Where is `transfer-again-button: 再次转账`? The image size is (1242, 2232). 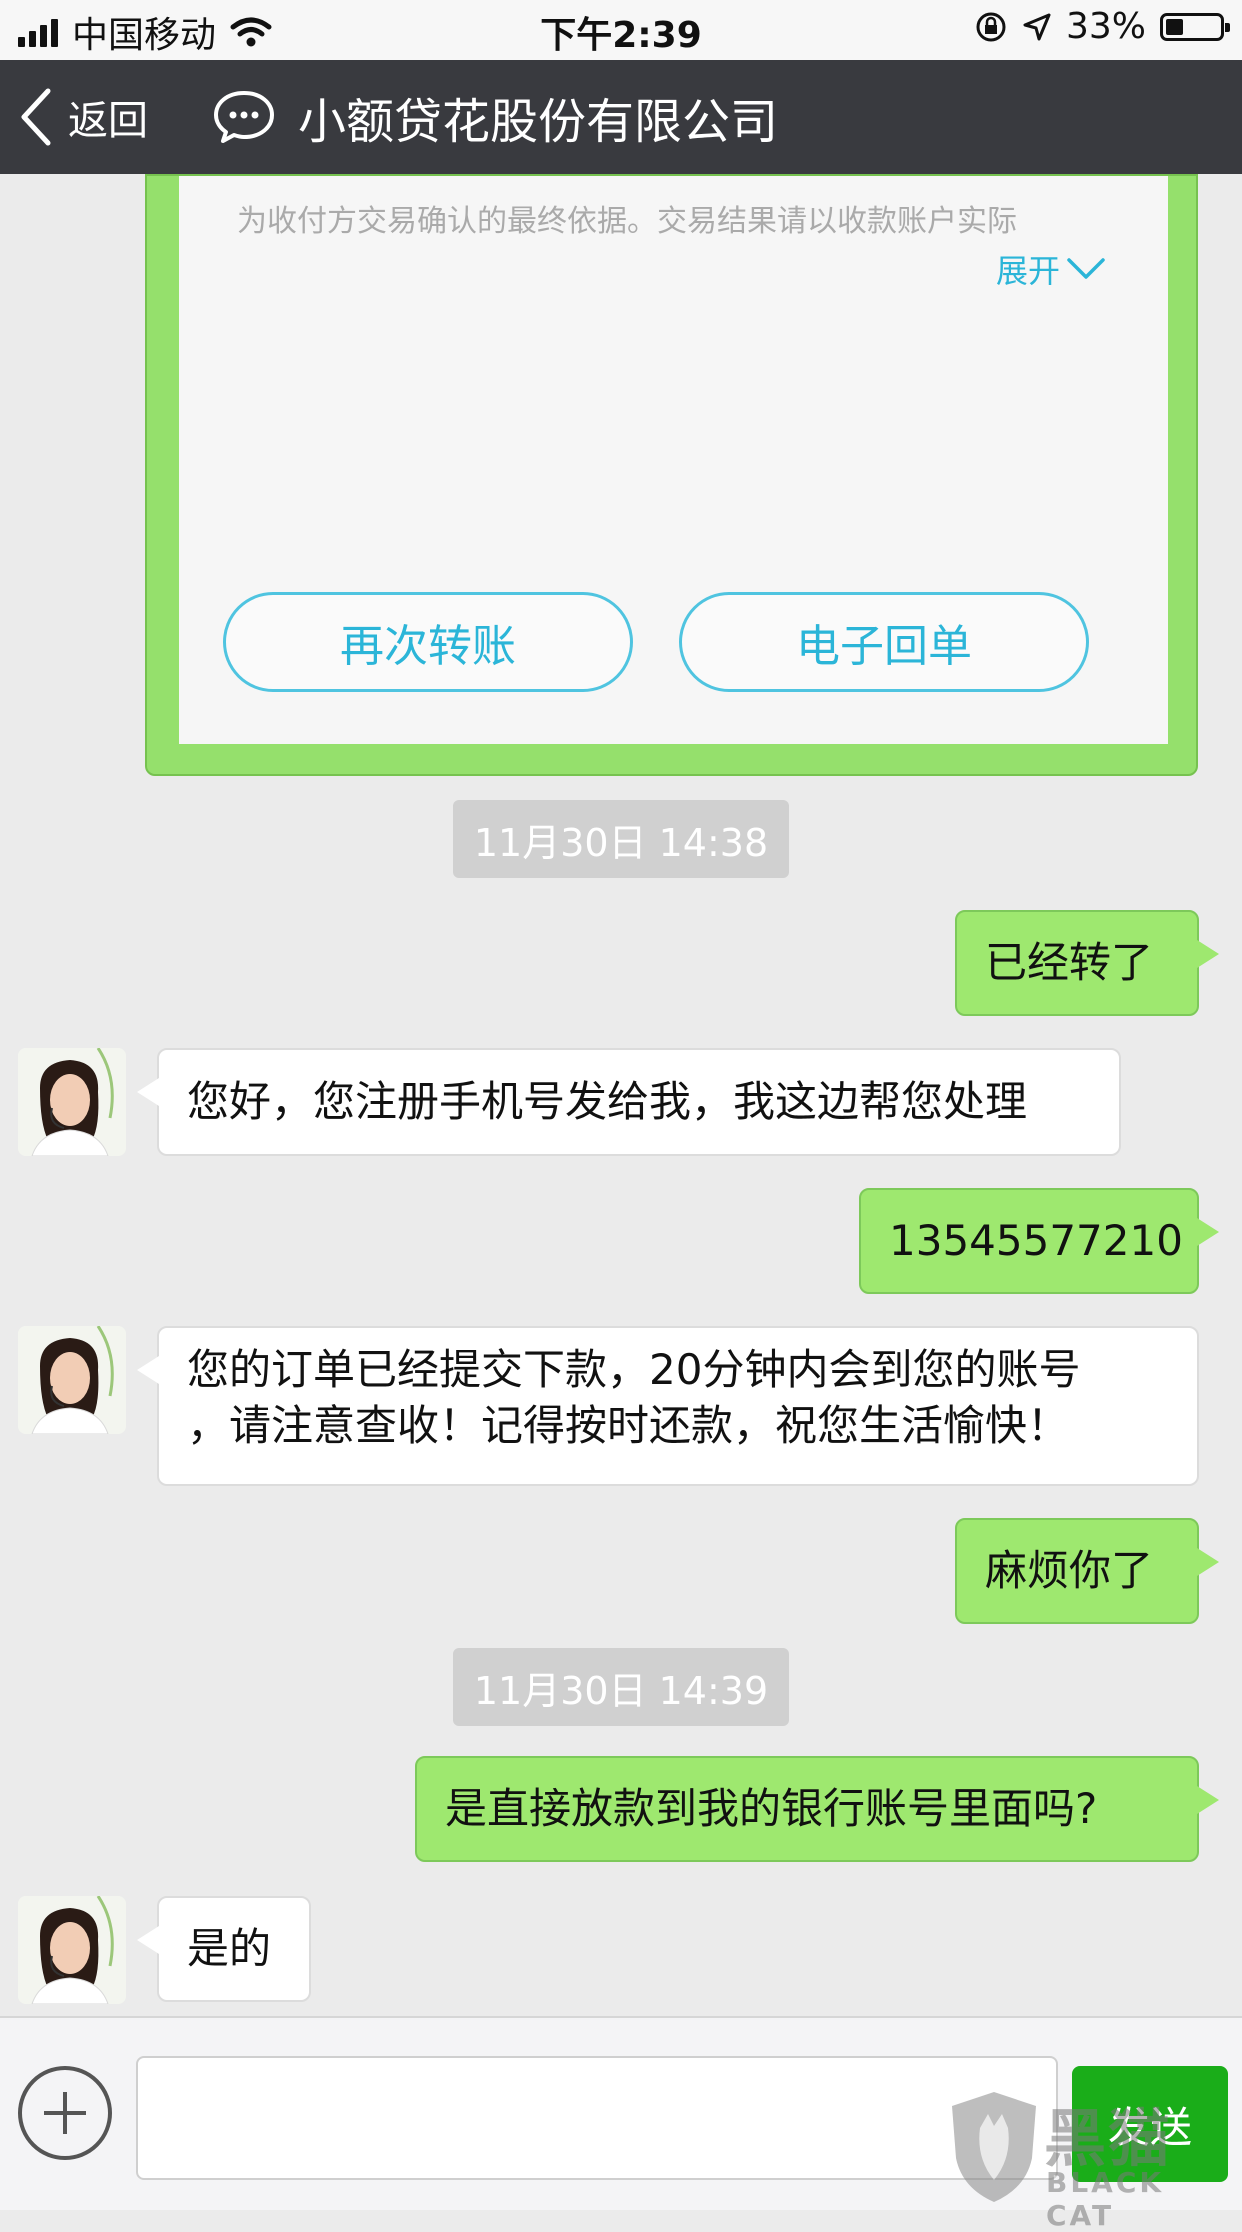 transfer-again-button: 再次转账 is located at coordinates (428, 642).